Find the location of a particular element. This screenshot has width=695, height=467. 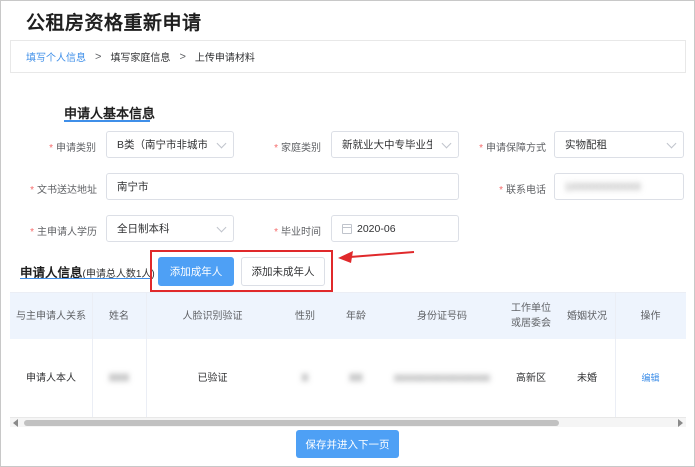

cell-name: XXX is located at coordinates (118, 378).